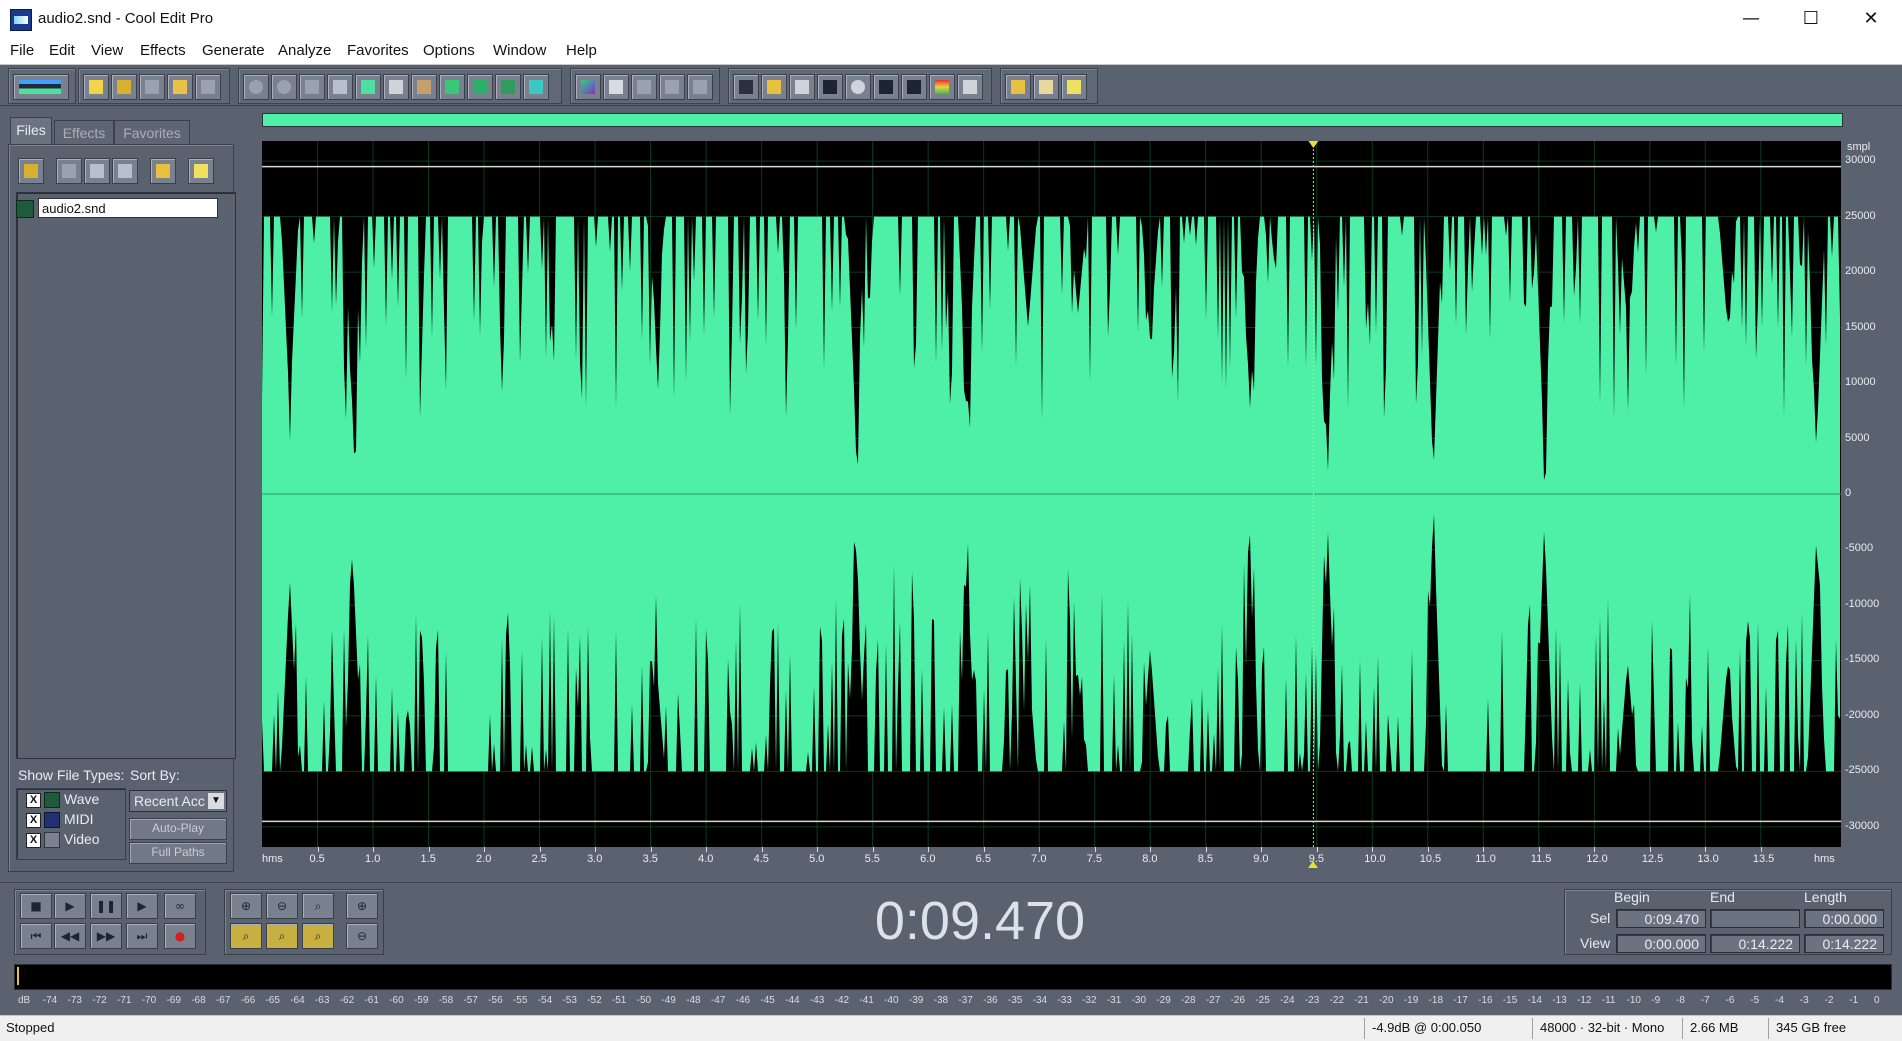 This screenshot has height=1041, width=1902. What do you see at coordinates (246, 936) in the screenshot?
I see `zoom-left-icon: ⌕` at bounding box center [246, 936].